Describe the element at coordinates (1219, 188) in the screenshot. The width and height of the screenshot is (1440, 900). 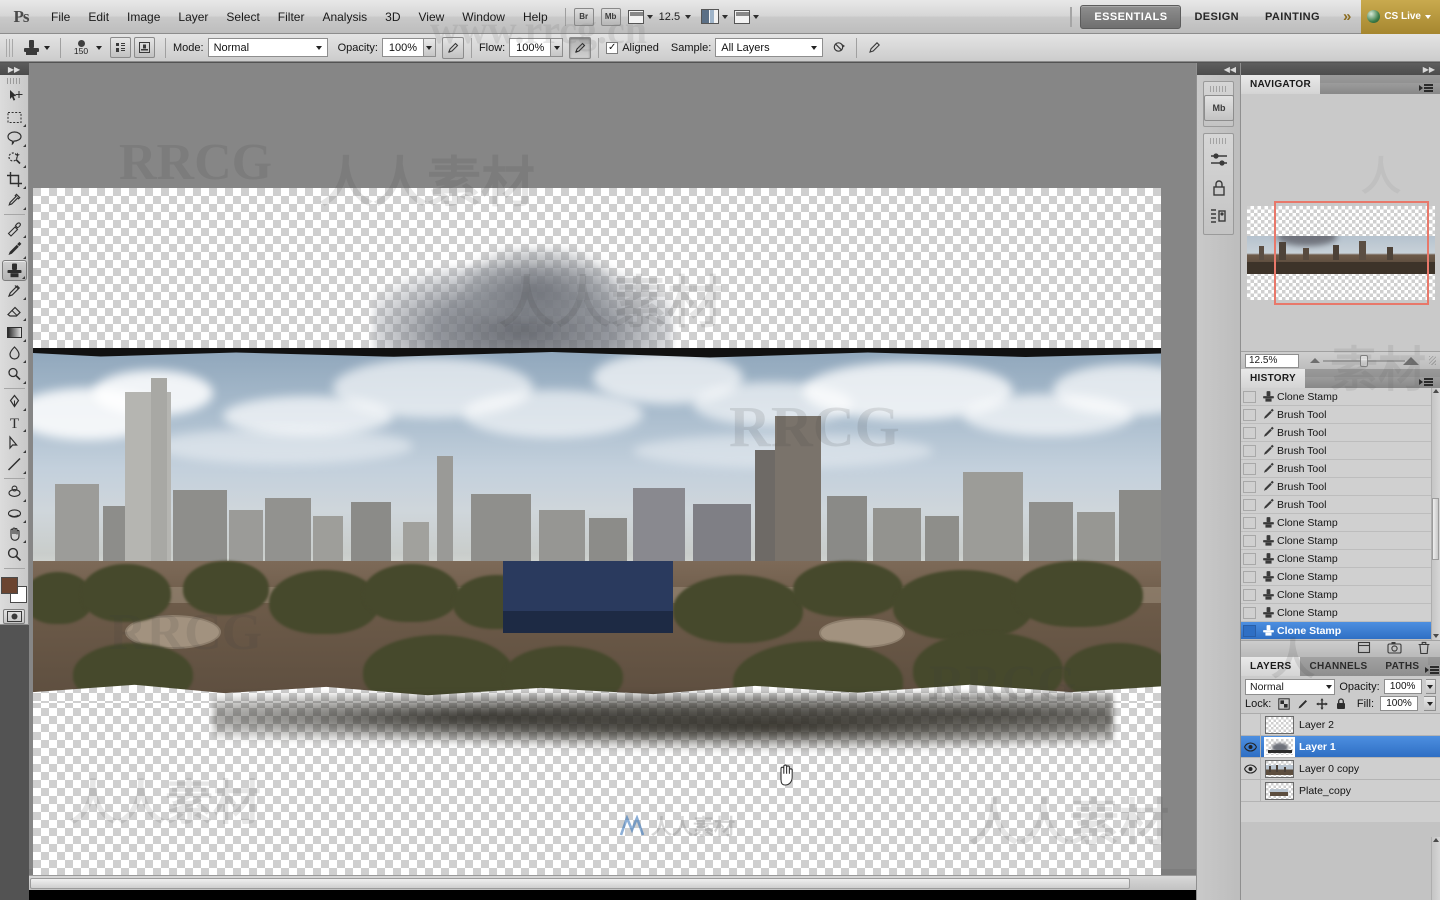
I see `masks-panel-button` at that location.